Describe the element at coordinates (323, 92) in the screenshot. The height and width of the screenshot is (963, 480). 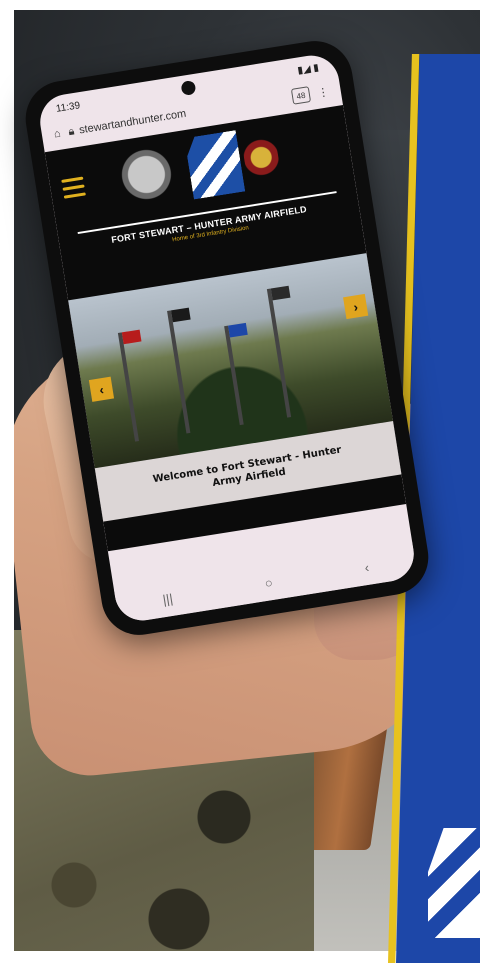
I see `more-icon: ⋮` at that location.